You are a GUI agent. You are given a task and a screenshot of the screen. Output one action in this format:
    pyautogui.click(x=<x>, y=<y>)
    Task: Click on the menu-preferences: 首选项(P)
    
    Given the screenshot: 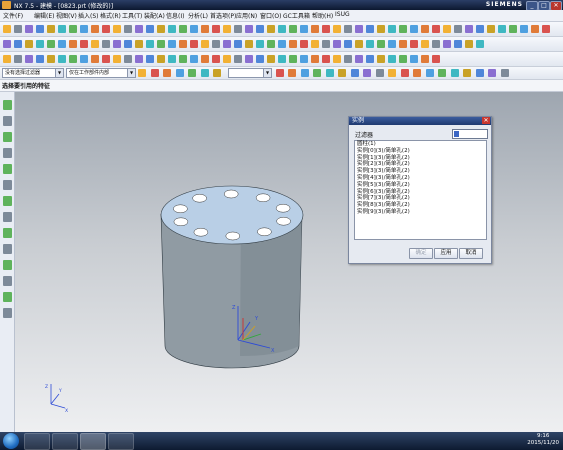 What is the action you would take?
    pyautogui.click(x=223, y=15)
    